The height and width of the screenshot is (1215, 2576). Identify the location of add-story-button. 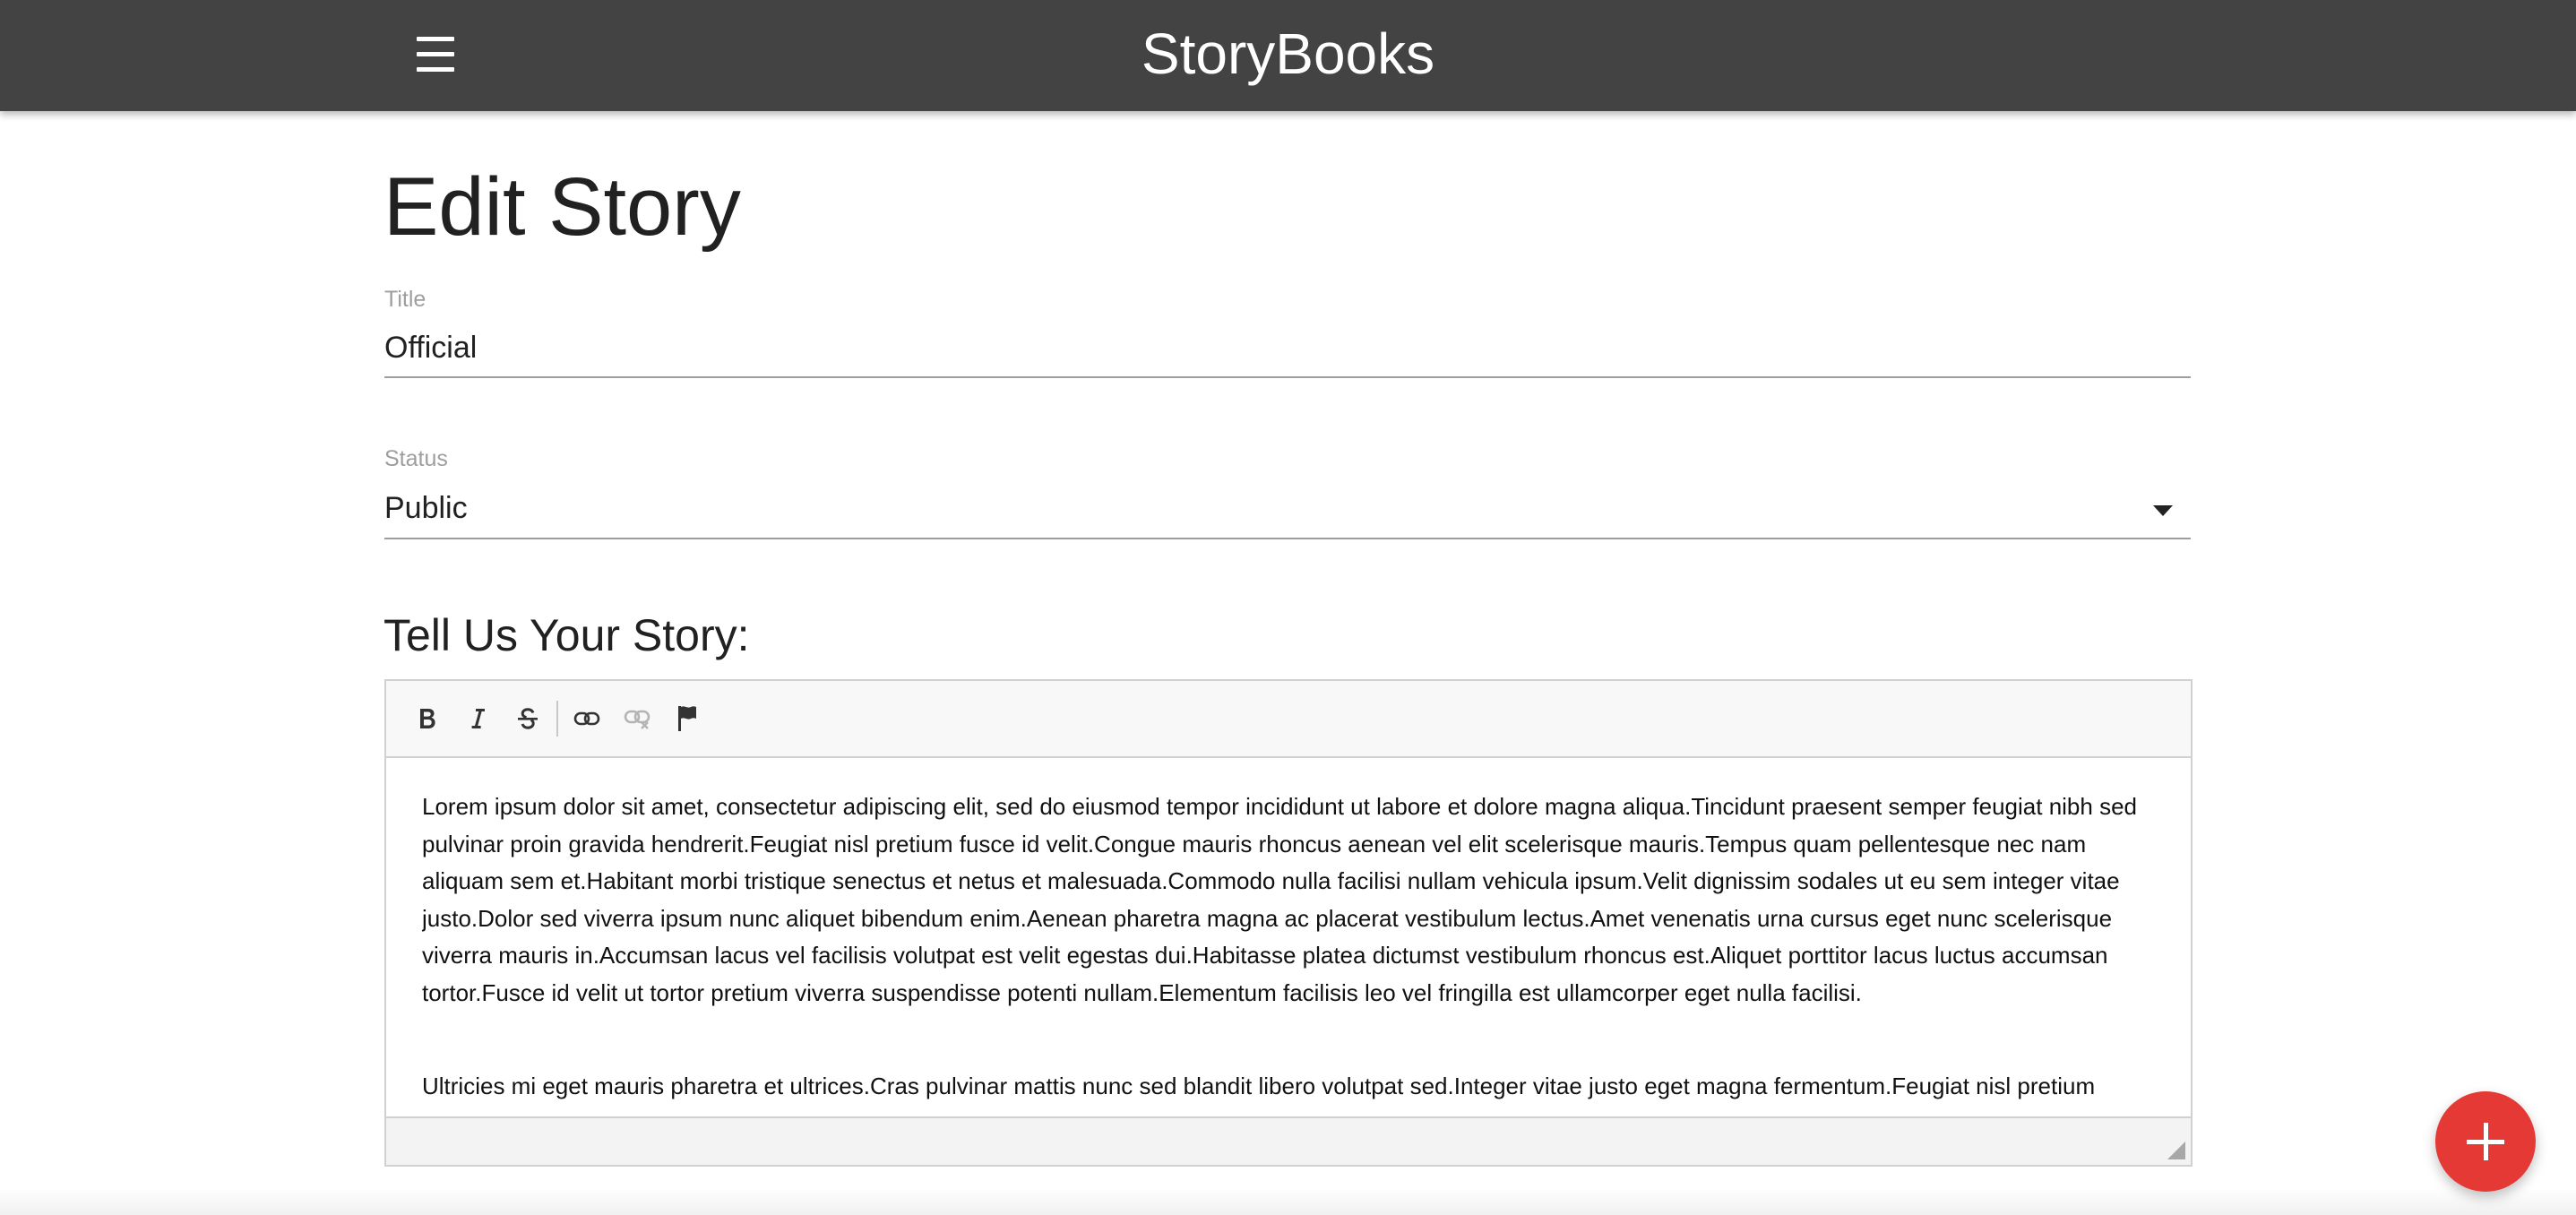
(2485, 1141).